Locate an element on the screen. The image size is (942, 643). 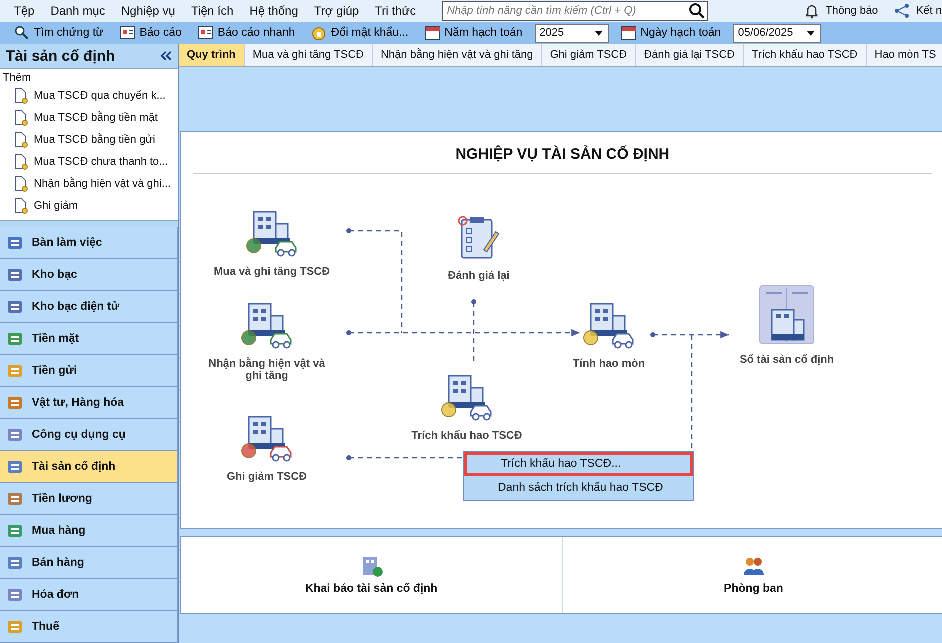
shortcut-label: Phòng ban is located at coordinates (754, 589).